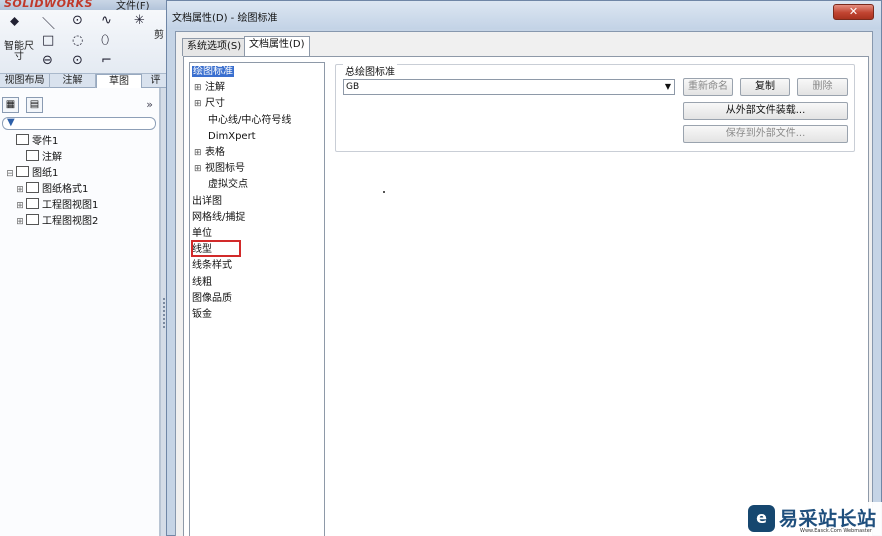  I want to click on sheet-format-icon, so click(32, 187).